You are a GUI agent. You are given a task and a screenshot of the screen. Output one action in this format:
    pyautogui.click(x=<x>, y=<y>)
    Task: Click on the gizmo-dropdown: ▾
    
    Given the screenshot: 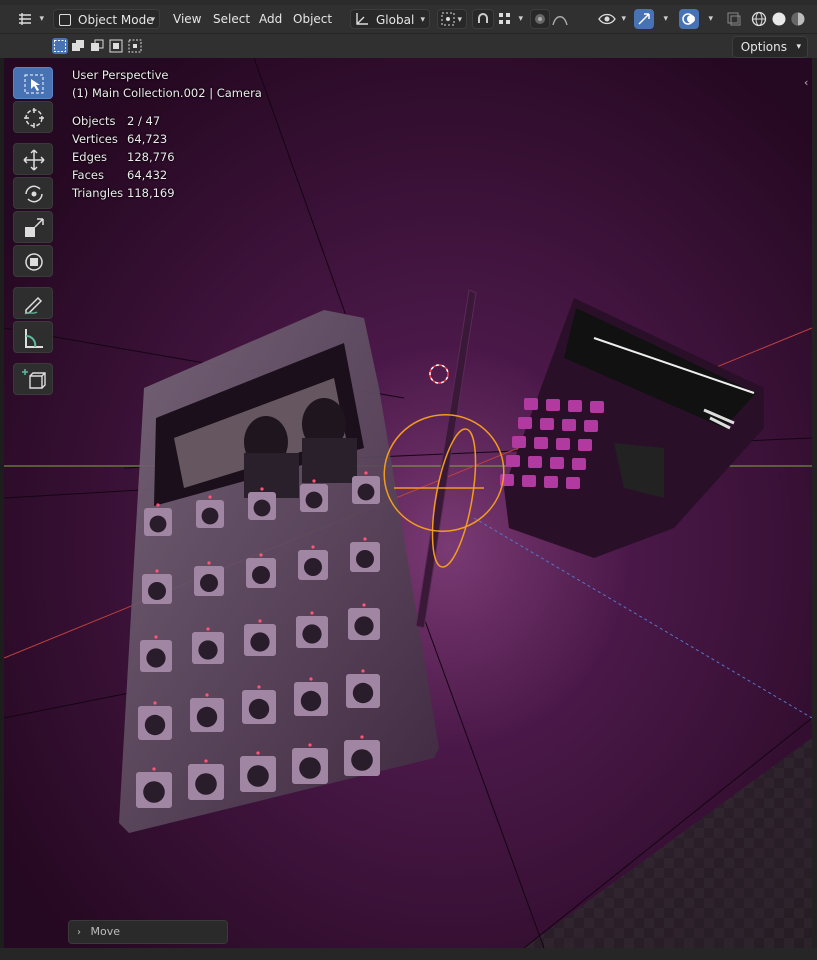 What is the action you would take?
    pyautogui.click(x=664, y=19)
    